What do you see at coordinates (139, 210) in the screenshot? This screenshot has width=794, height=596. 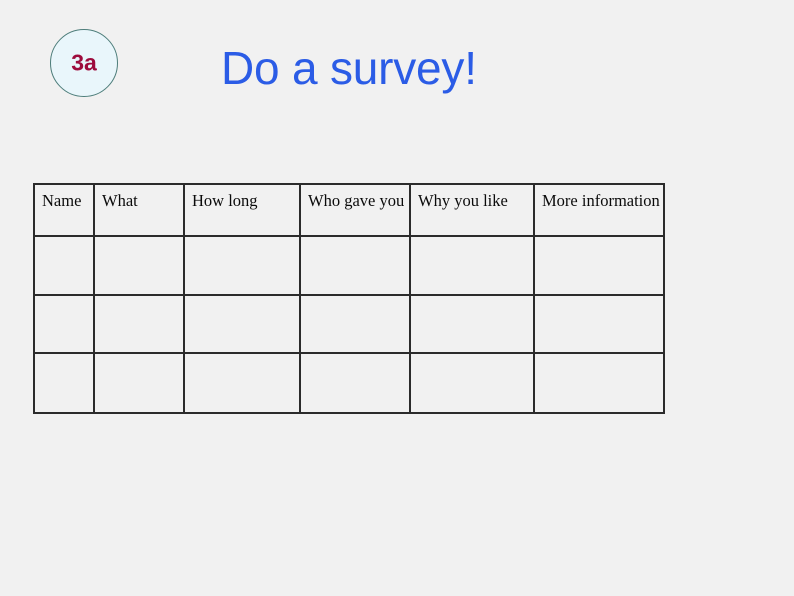 I see `table-header-cell-what: What` at bounding box center [139, 210].